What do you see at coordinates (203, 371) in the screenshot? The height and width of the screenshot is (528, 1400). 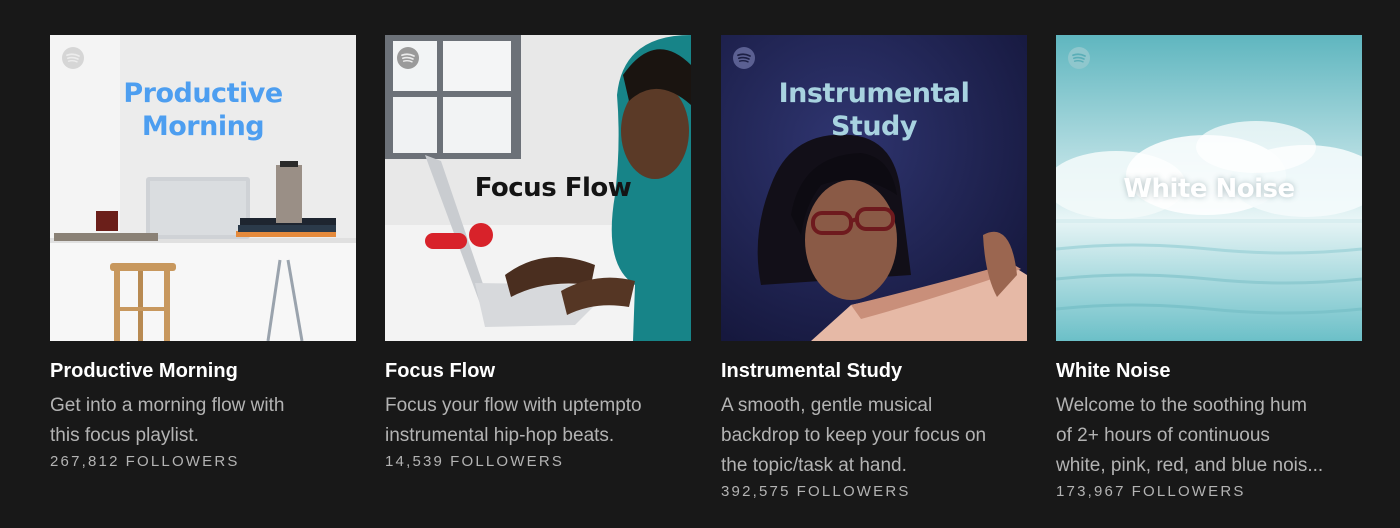 I see `playlist-name: Productive Morning` at bounding box center [203, 371].